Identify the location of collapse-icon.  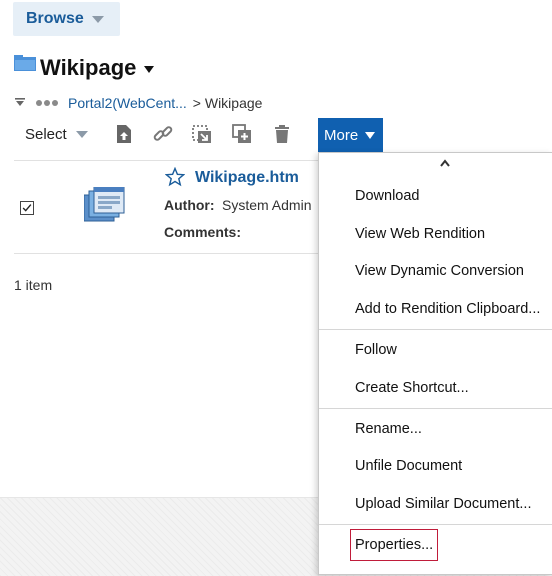
(20, 103).